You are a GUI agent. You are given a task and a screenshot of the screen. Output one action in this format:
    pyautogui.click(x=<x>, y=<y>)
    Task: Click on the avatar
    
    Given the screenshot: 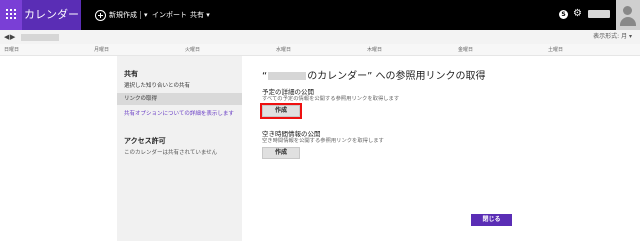 What is the action you would take?
    pyautogui.click(x=628, y=15)
    